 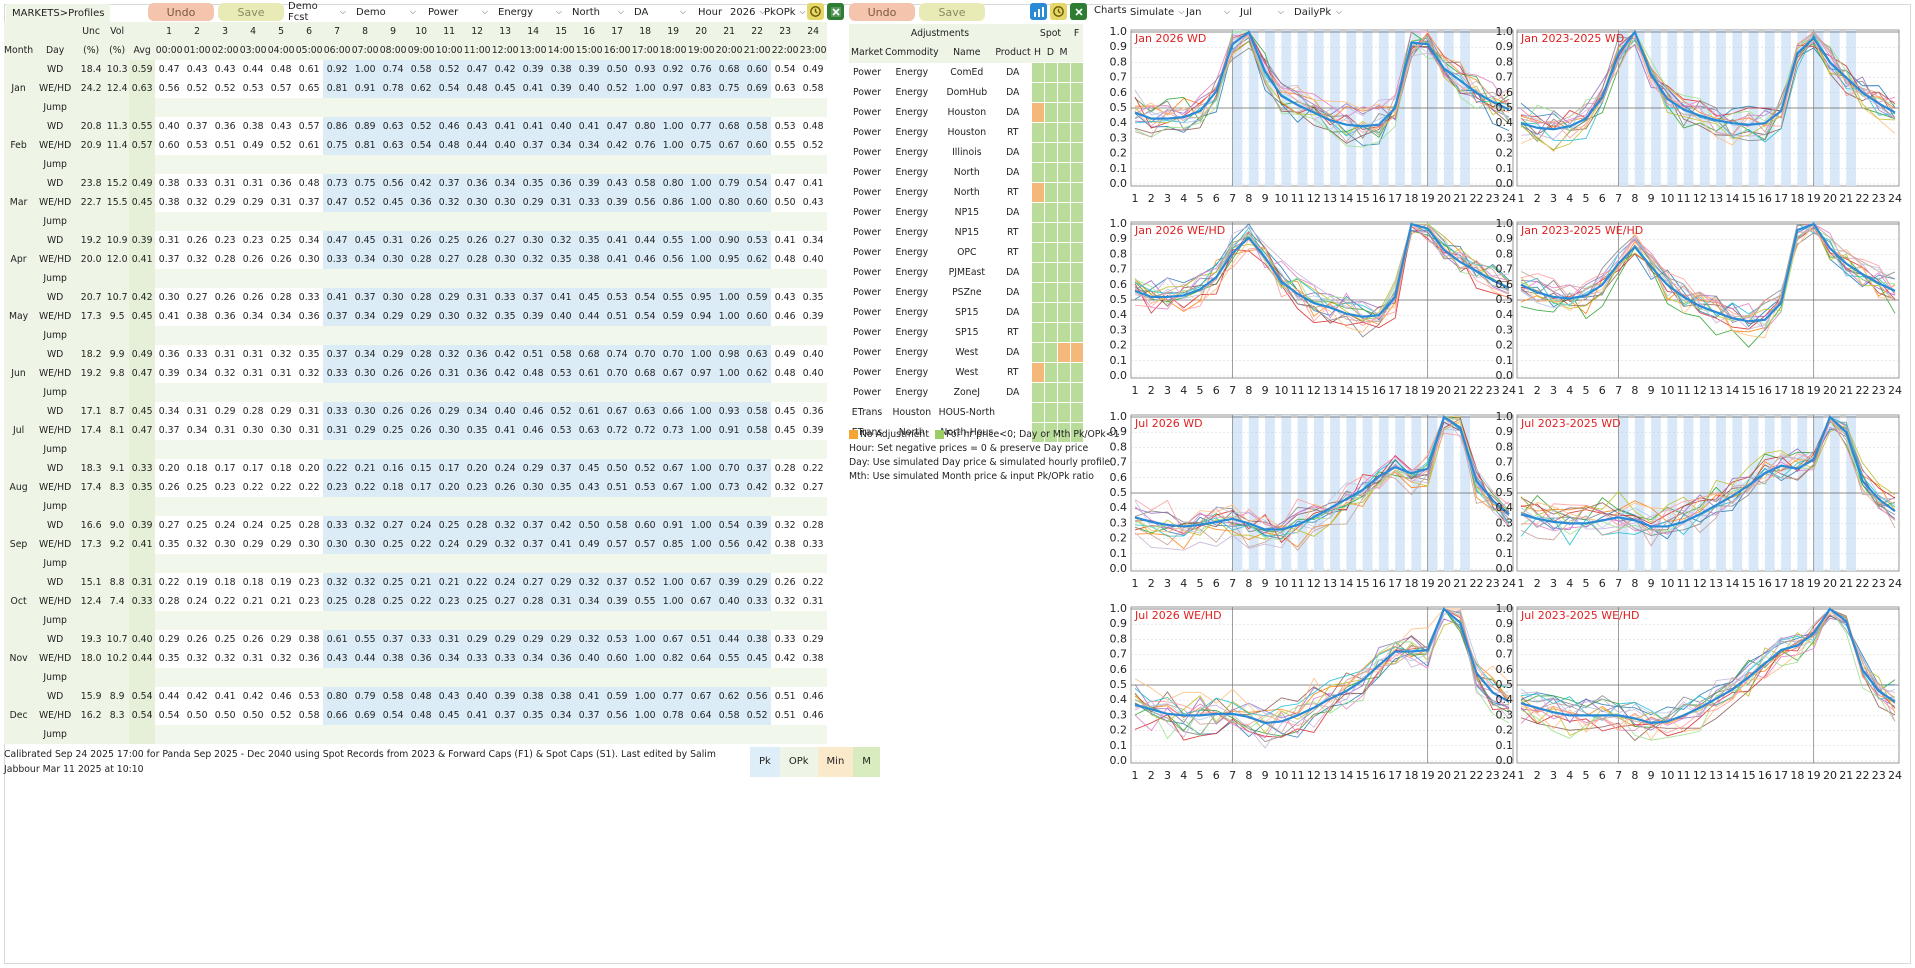 What do you see at coordinates (458, 12) in the screenshot?
I see `select-commodity: Power ⌵` at bounding box center [458, 12].